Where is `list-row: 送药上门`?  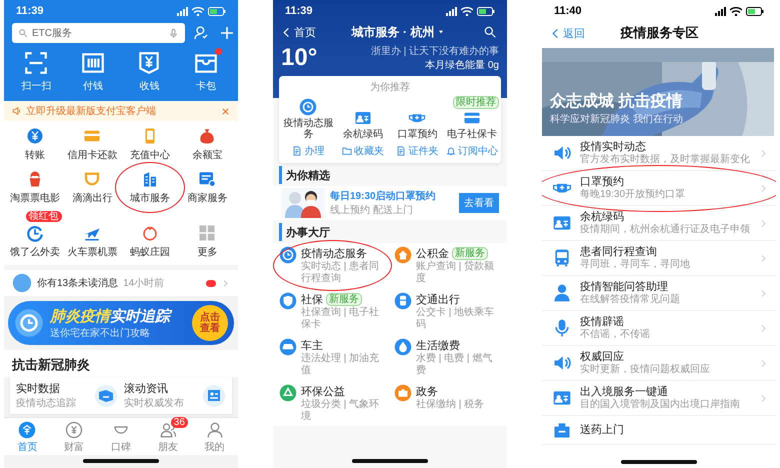 list-row: 送药上门 is located at coordinates (659, 430).